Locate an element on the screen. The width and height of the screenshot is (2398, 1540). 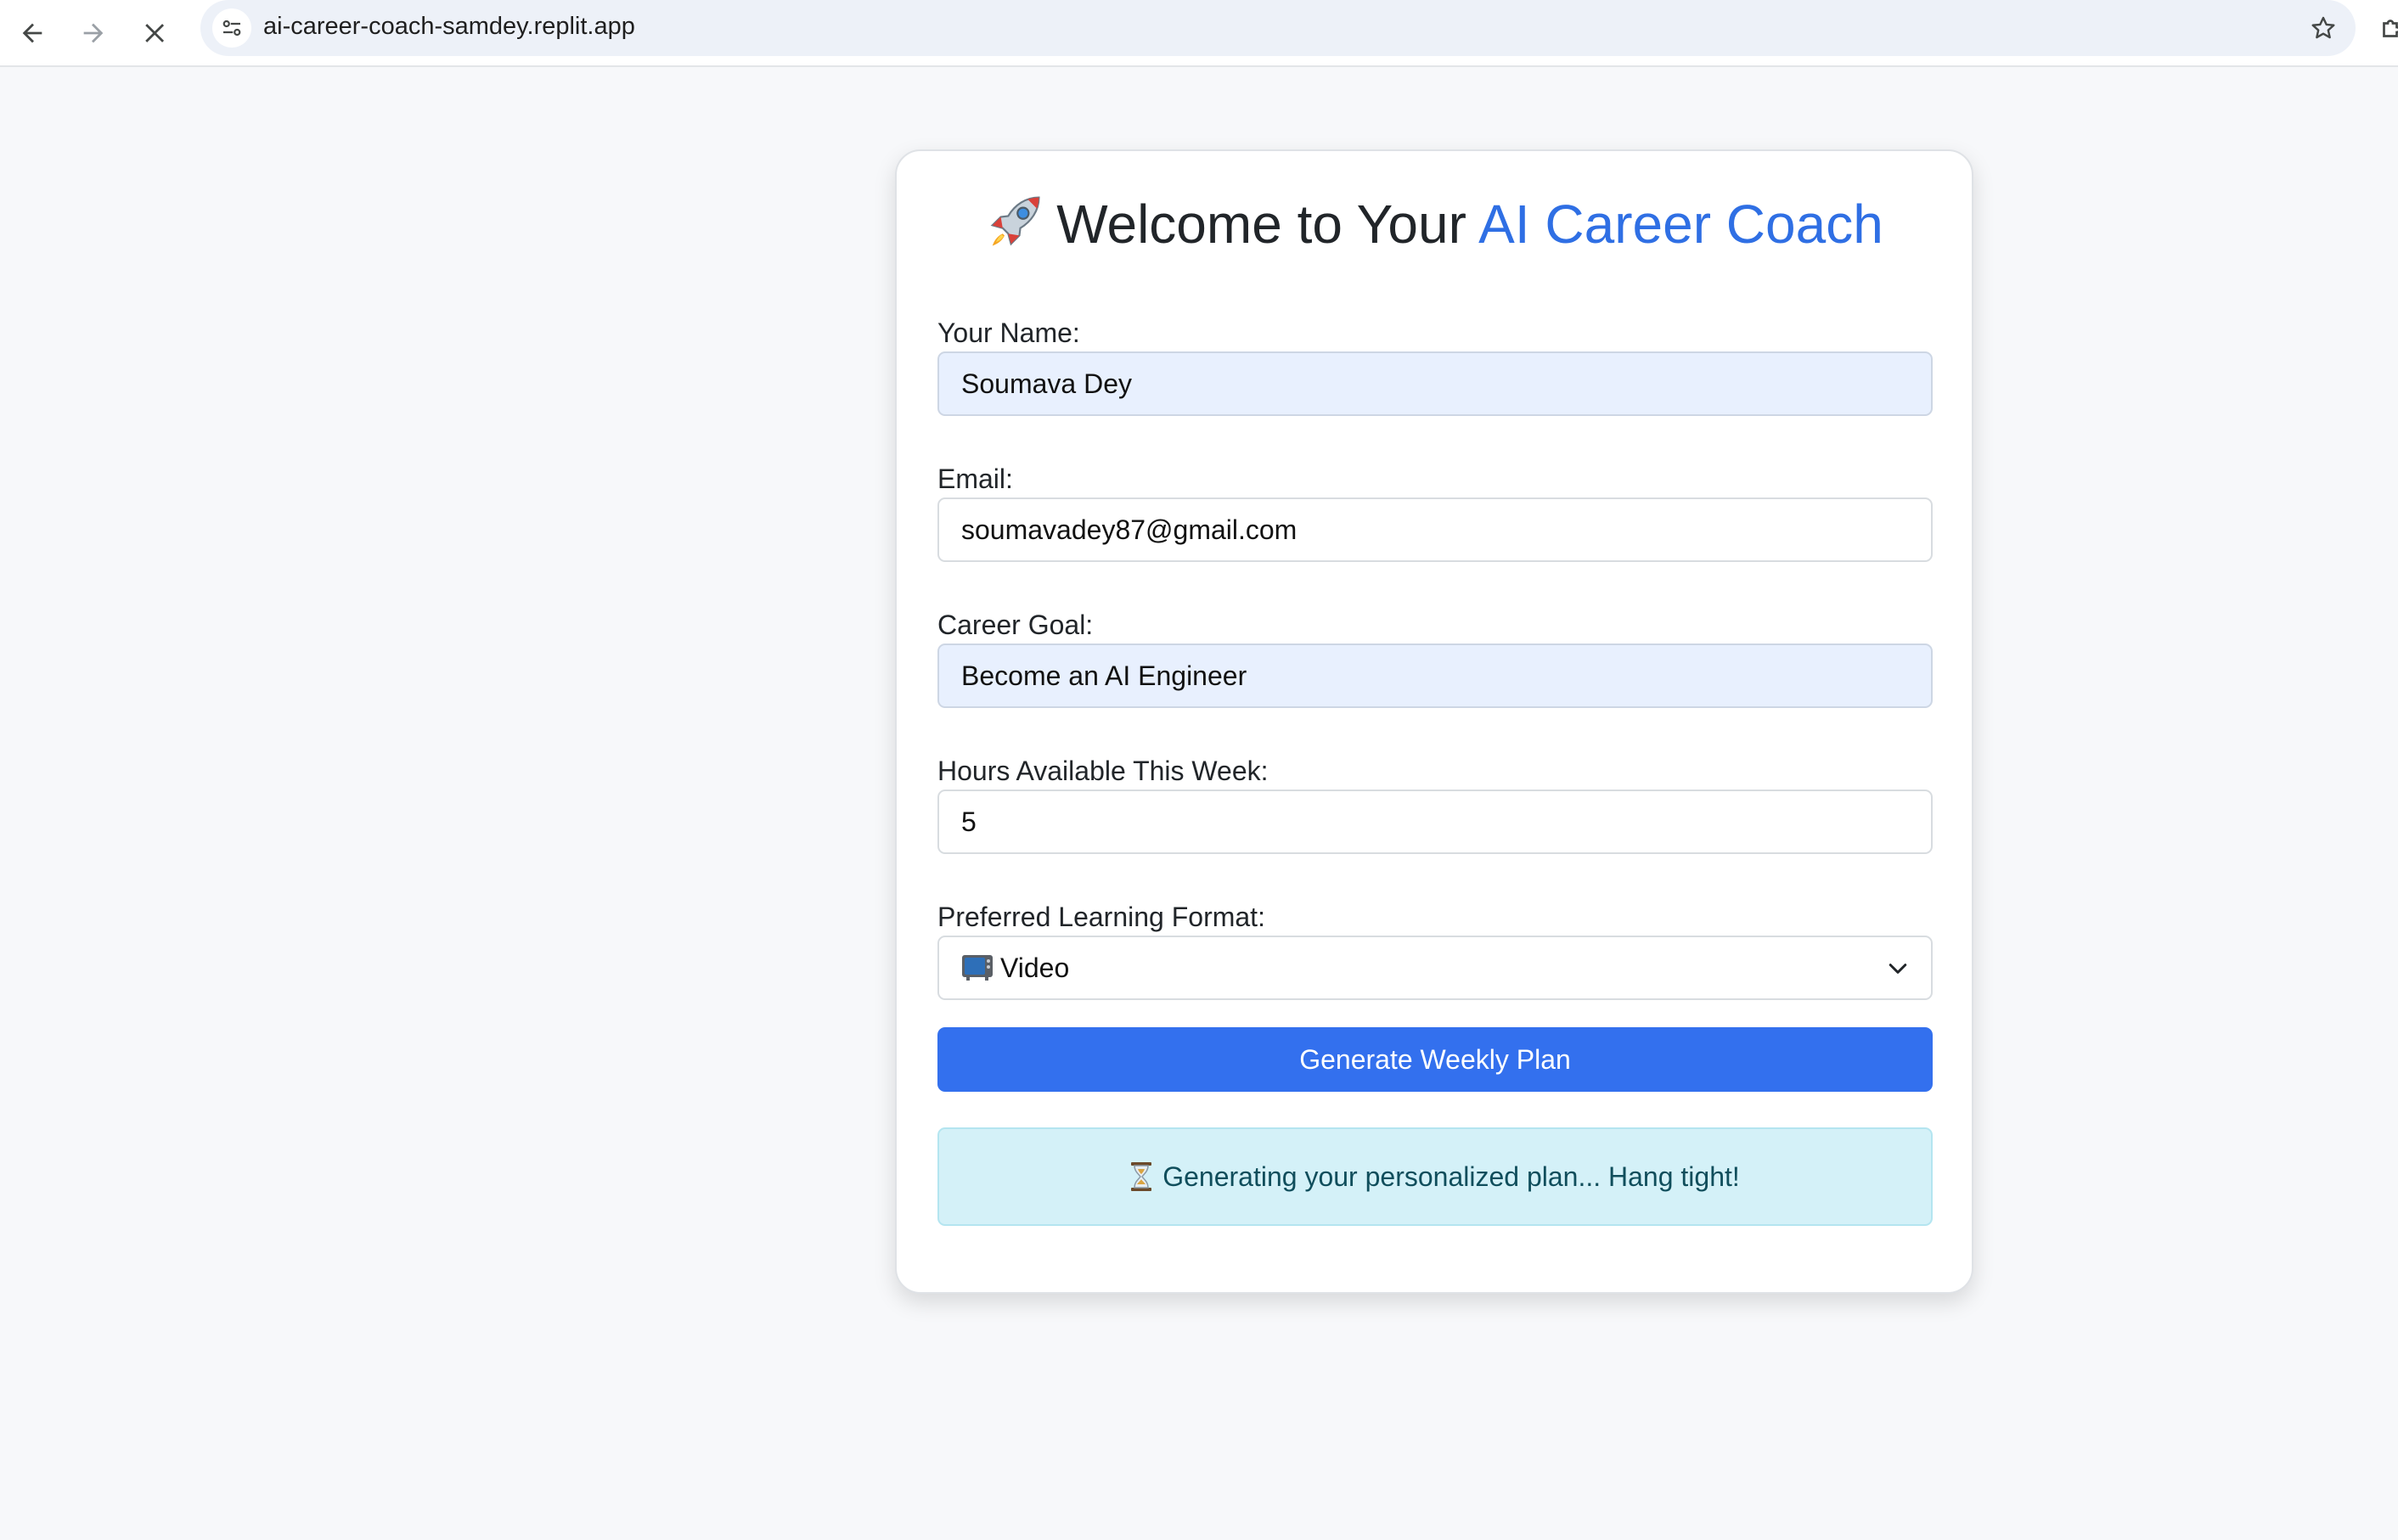
email-label: Email: is located at coordinates (975, 479).